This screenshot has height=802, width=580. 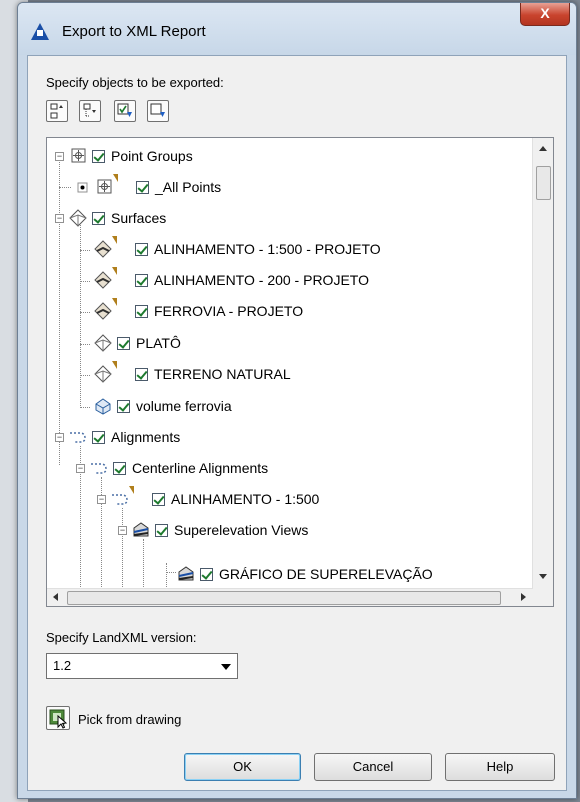 I want to click on scrollbar-corner, so click(x=543, y=597).